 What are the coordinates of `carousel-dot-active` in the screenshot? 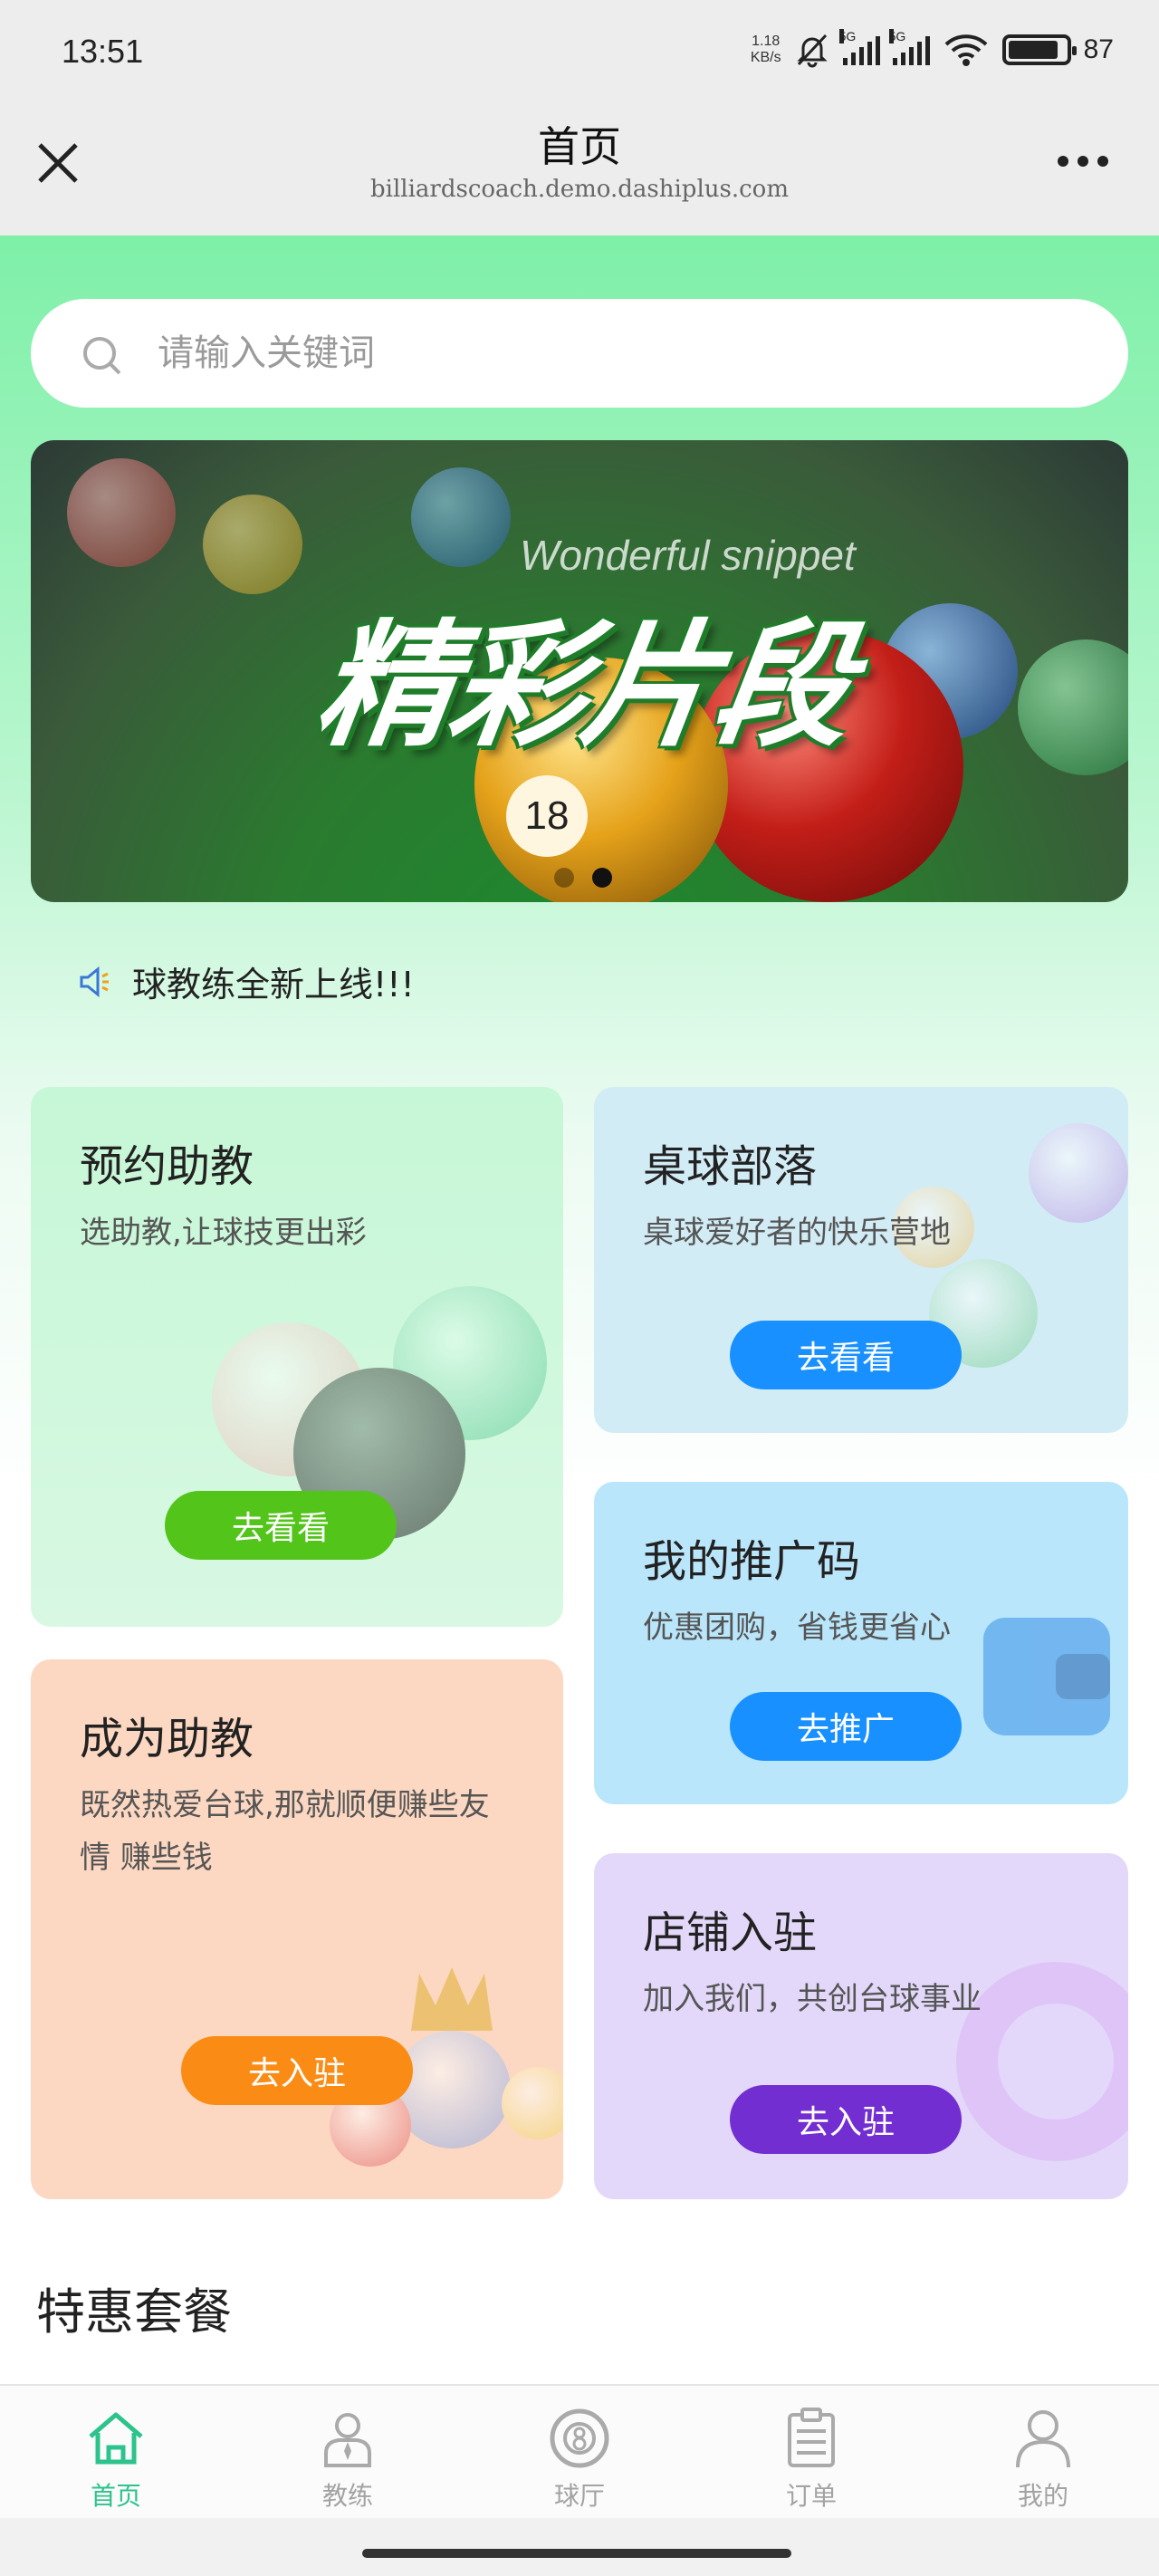 It's located at (602, 878).